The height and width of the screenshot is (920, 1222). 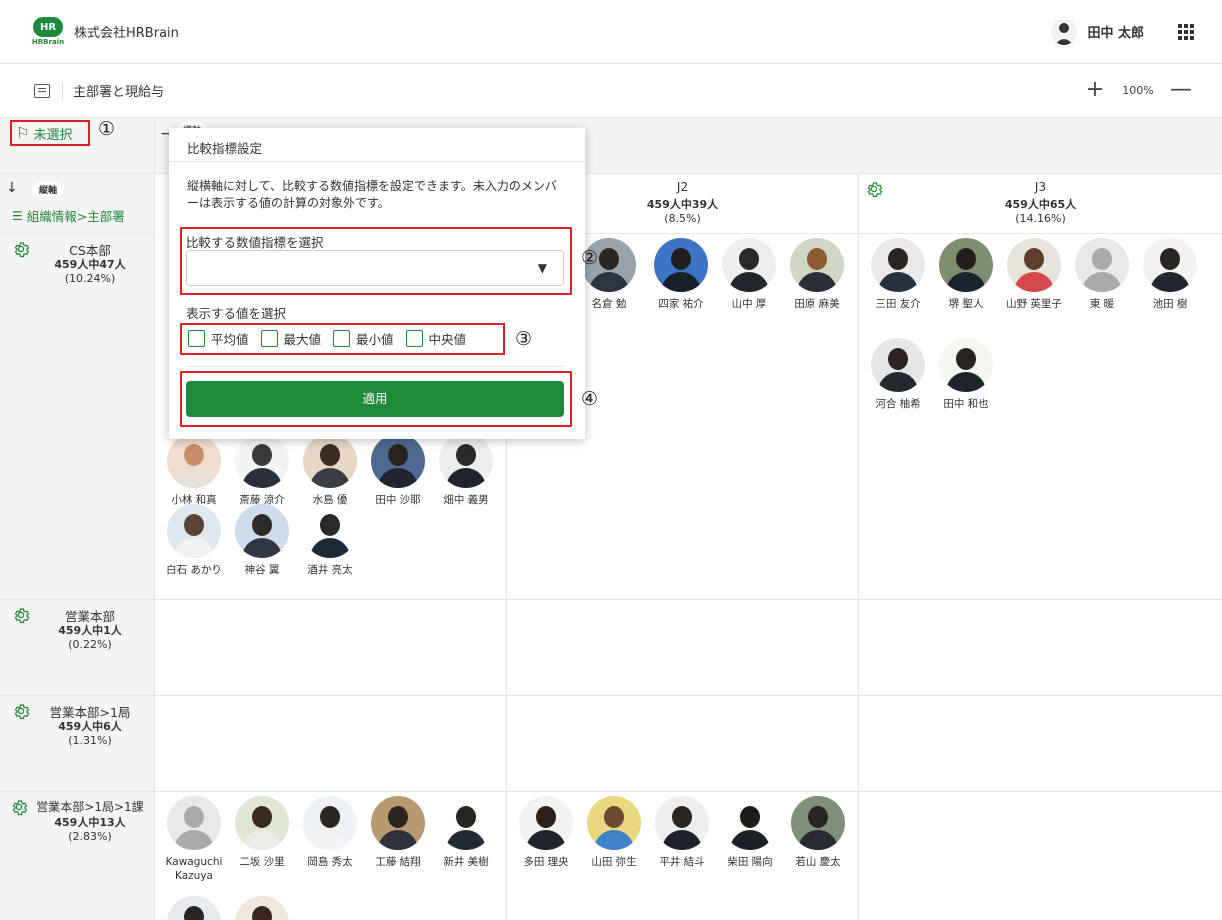 I want to click on member-card: 東 暖, so click(x=1102, y=274).